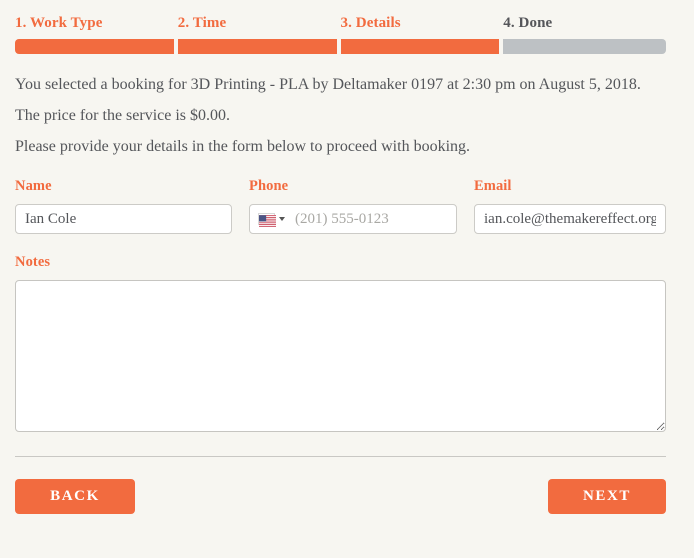 The image size is (694, 558). I want to click on wizard-step-work-type: 1. Work Type, so click(96, 33).